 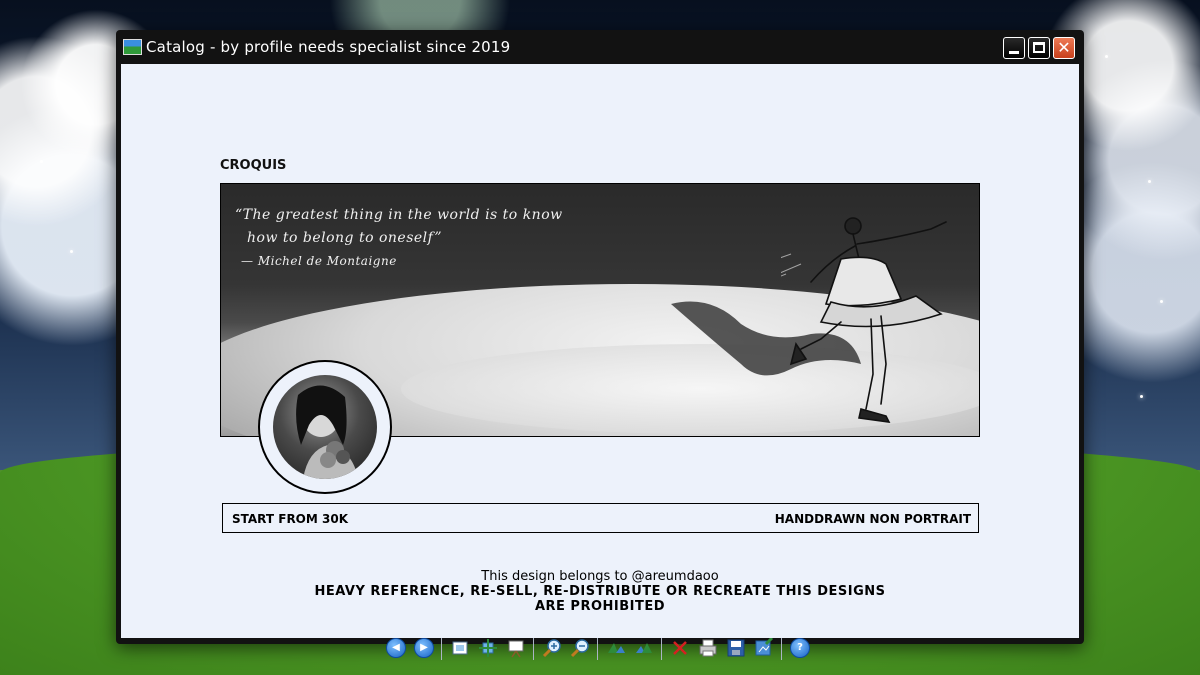 I want to click on save-button, so click(x=736, y=648).